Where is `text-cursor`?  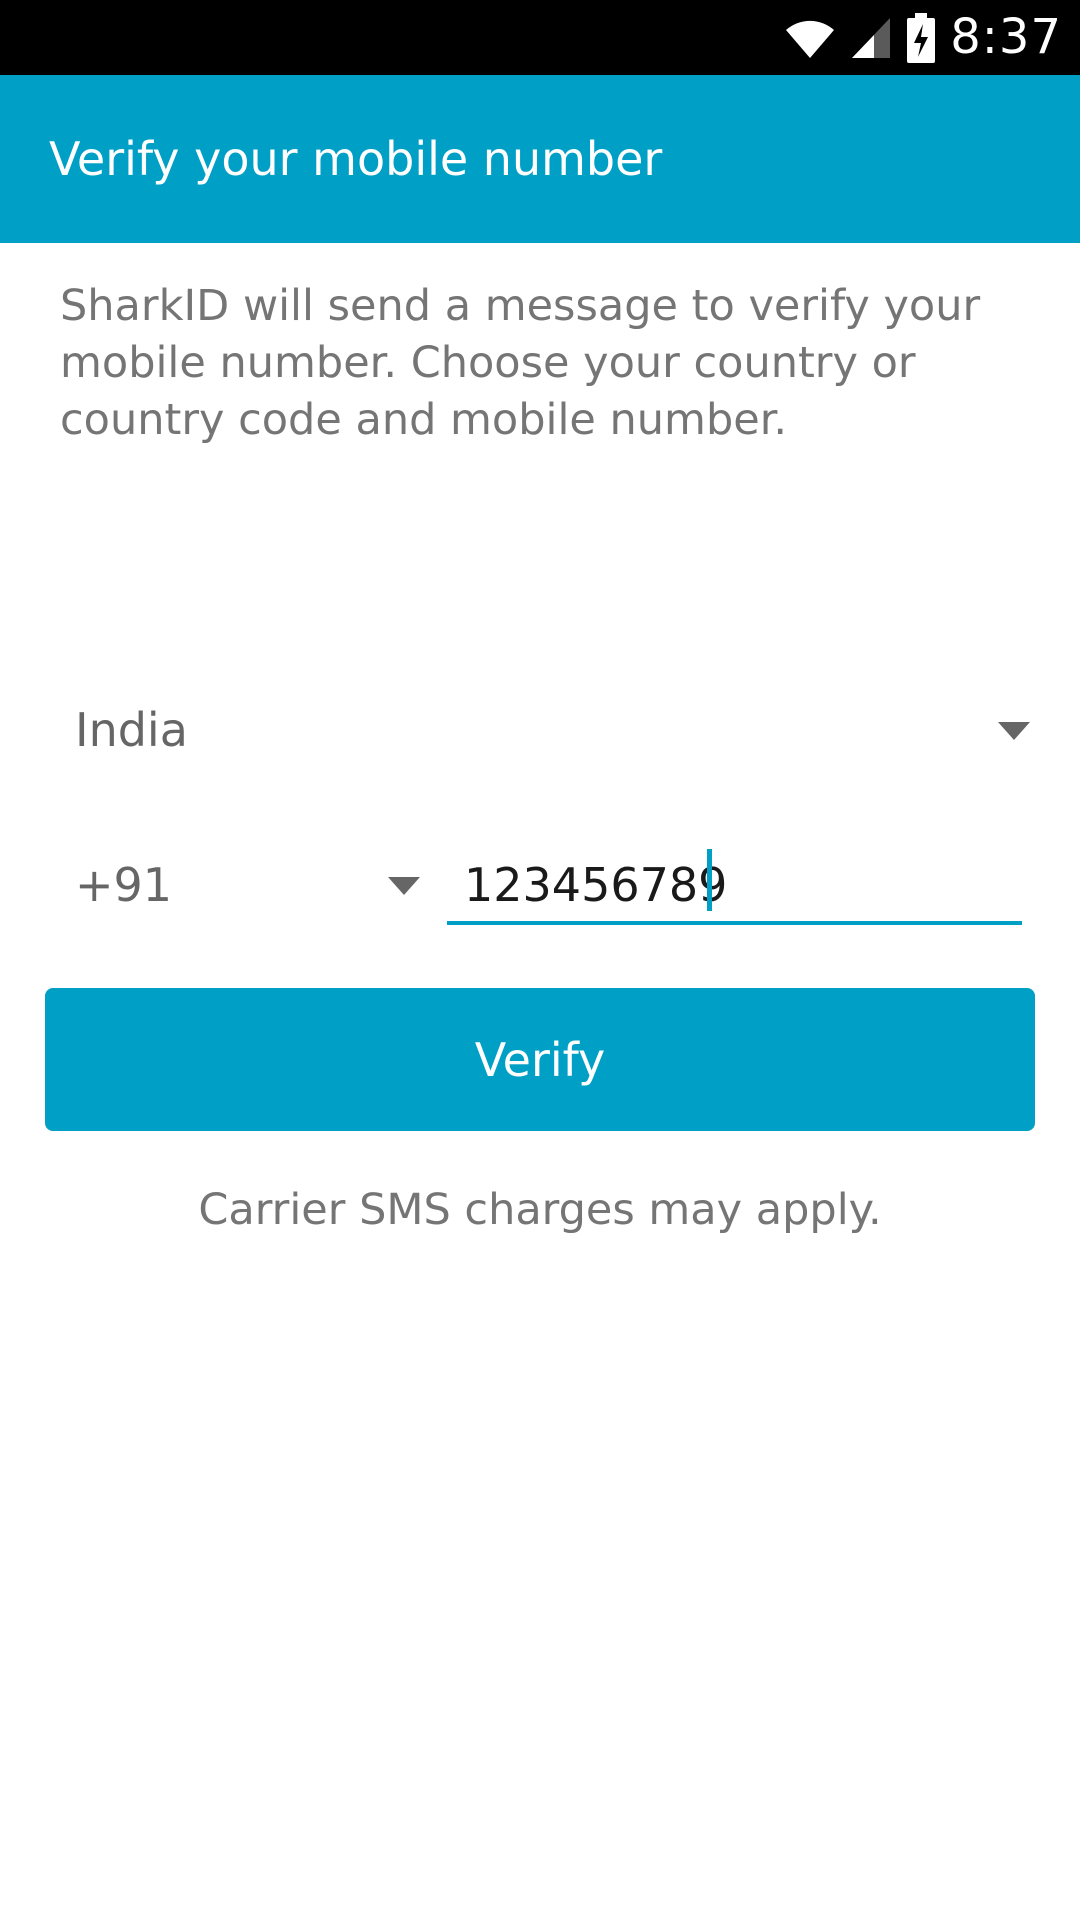
text-cursor is located at coordinates (709, 880).